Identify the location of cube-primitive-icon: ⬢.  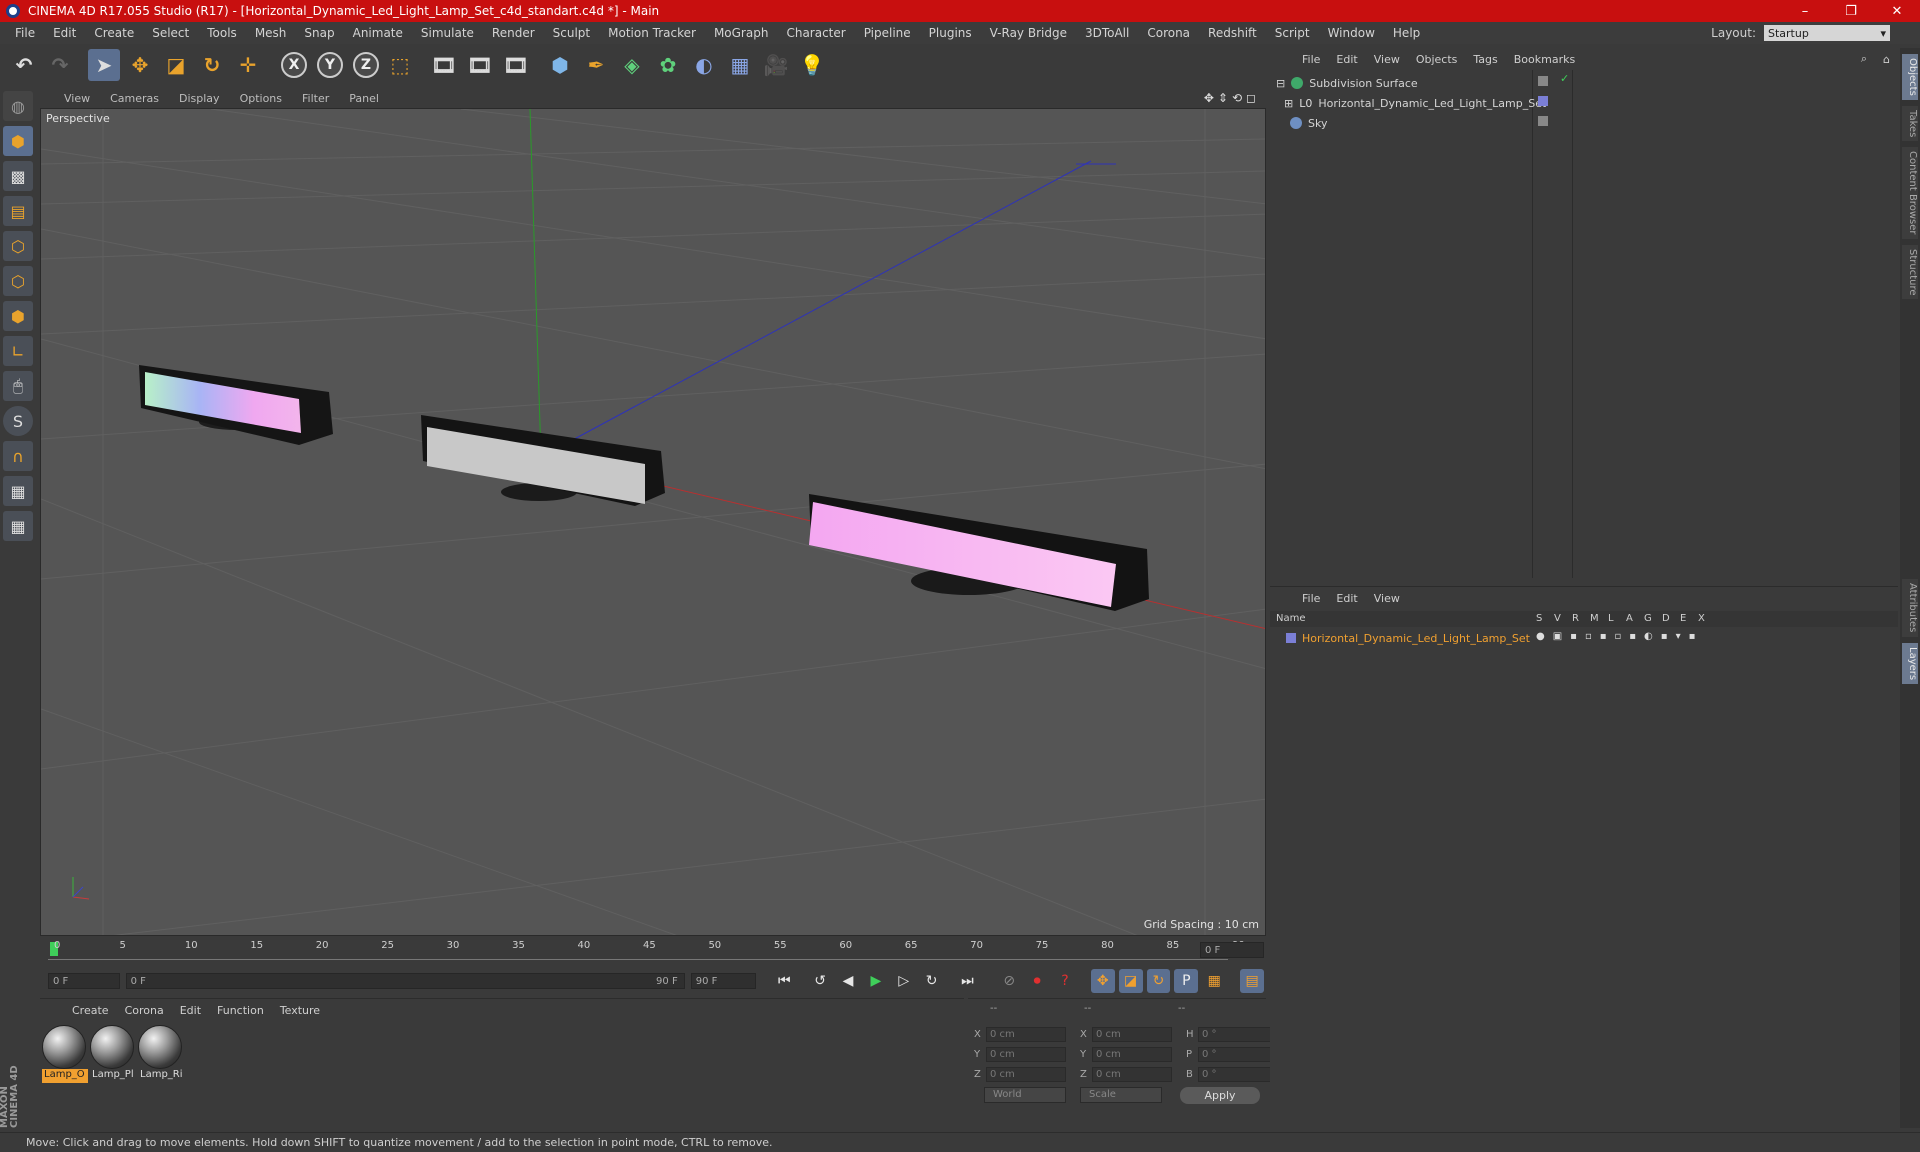
(560, 65).